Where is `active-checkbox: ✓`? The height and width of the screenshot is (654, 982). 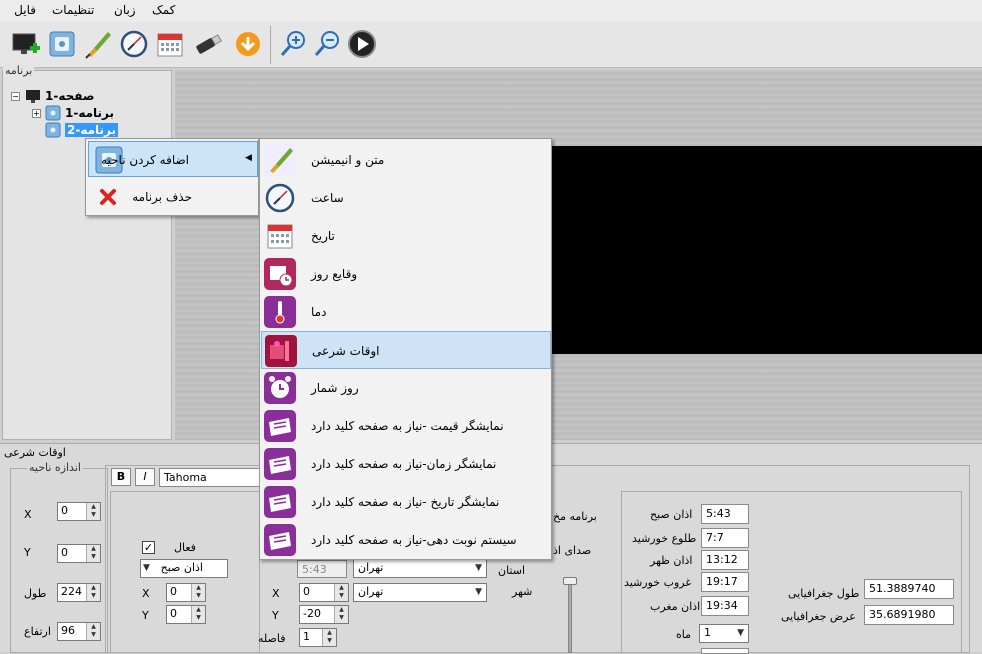
active-checkbox: ✓ is located at coordinates (148, 547).